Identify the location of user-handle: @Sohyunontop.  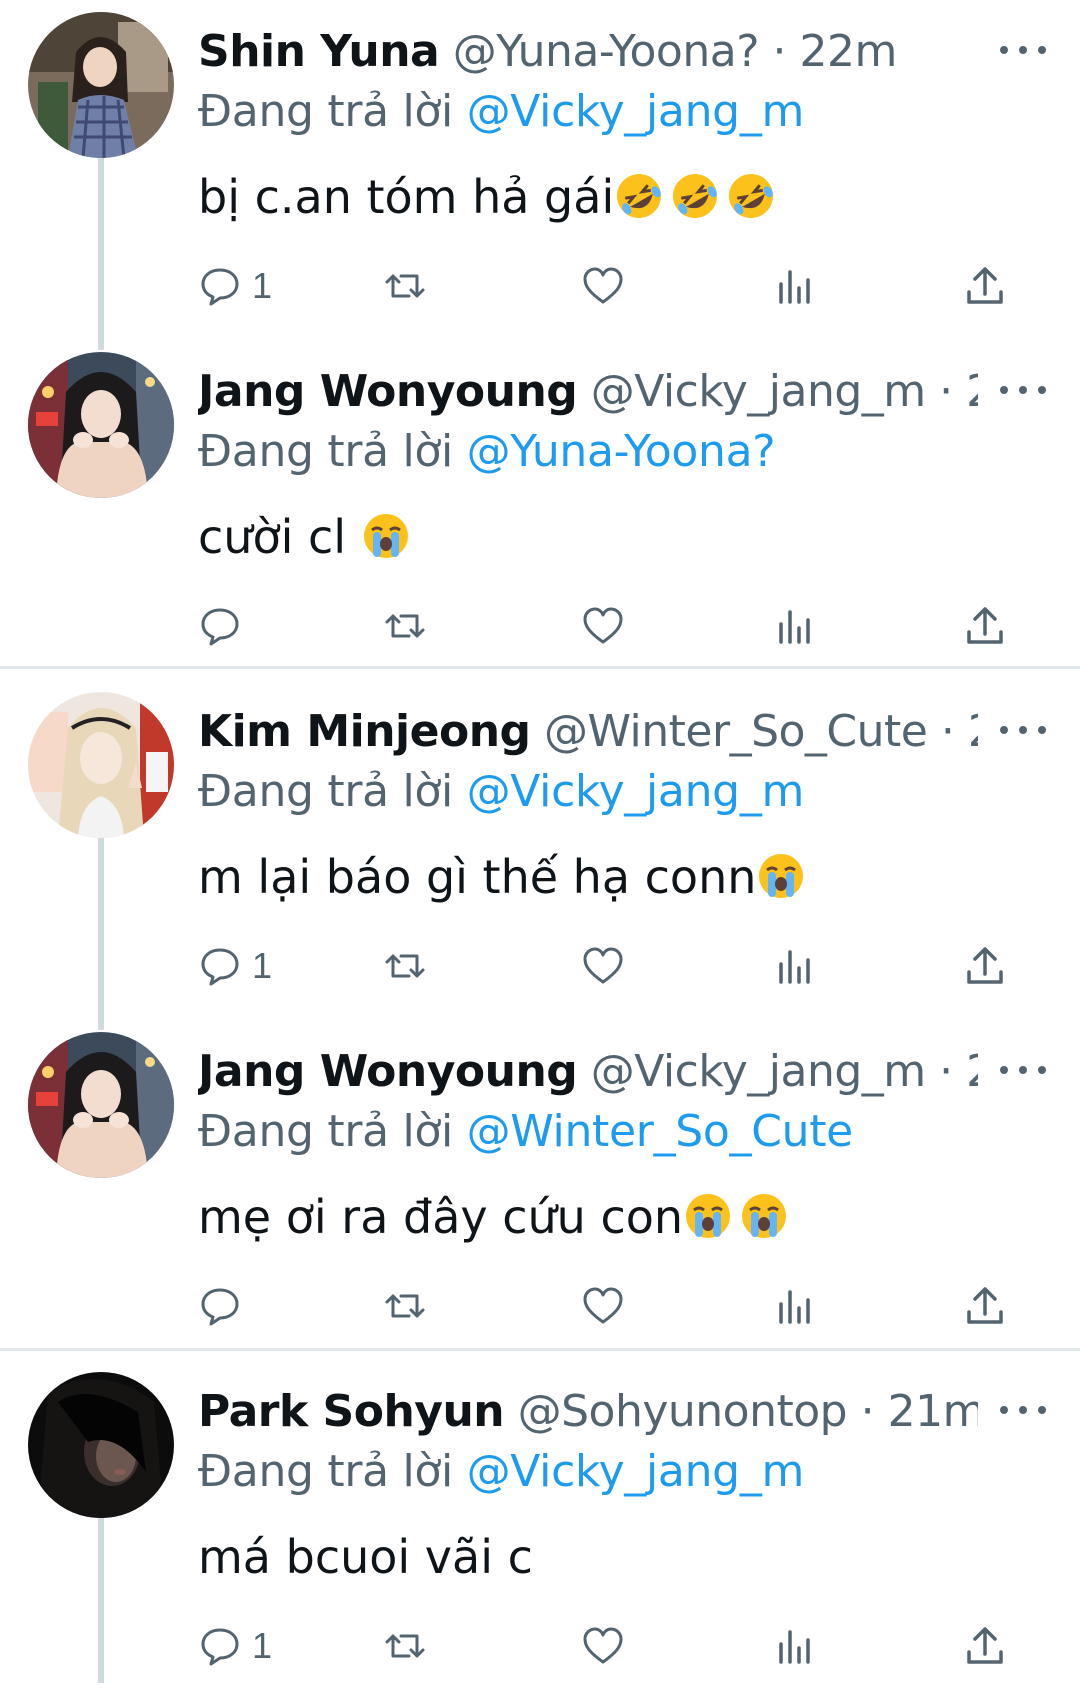
(683, 1411).